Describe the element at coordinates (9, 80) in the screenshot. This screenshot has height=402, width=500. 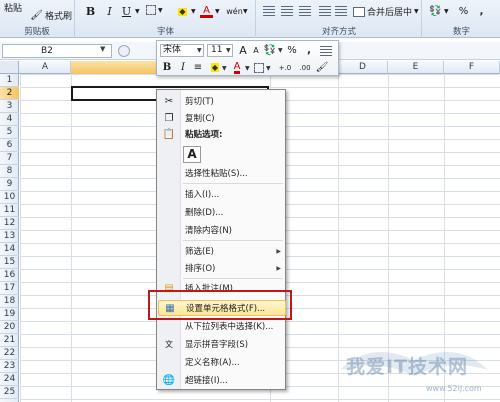
I see `row-header-1: 1` at that location.